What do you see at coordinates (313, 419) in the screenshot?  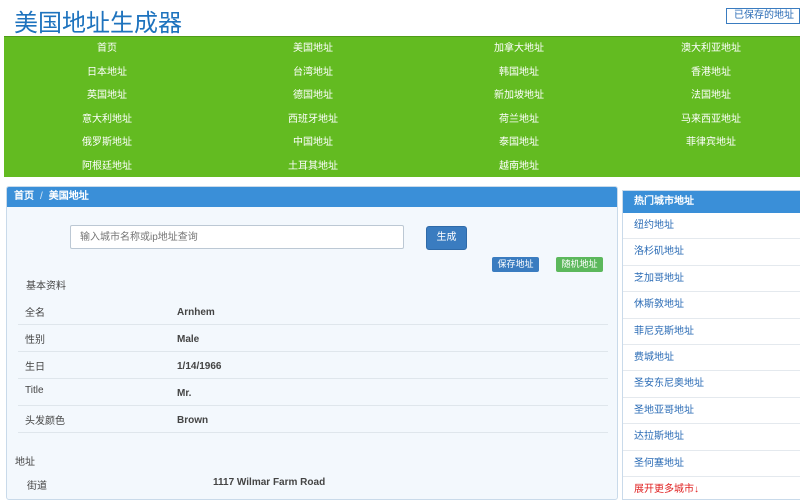 I see `info-row-hair-color: 头发颜色 Brown` at bounding box center [313, 419].